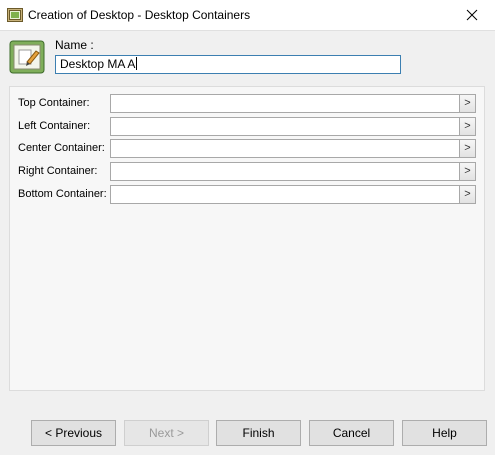 Image resolution: width=495 pixels, height=455 pixels. I want to click on finish-button: Finish, so click(258, 433).